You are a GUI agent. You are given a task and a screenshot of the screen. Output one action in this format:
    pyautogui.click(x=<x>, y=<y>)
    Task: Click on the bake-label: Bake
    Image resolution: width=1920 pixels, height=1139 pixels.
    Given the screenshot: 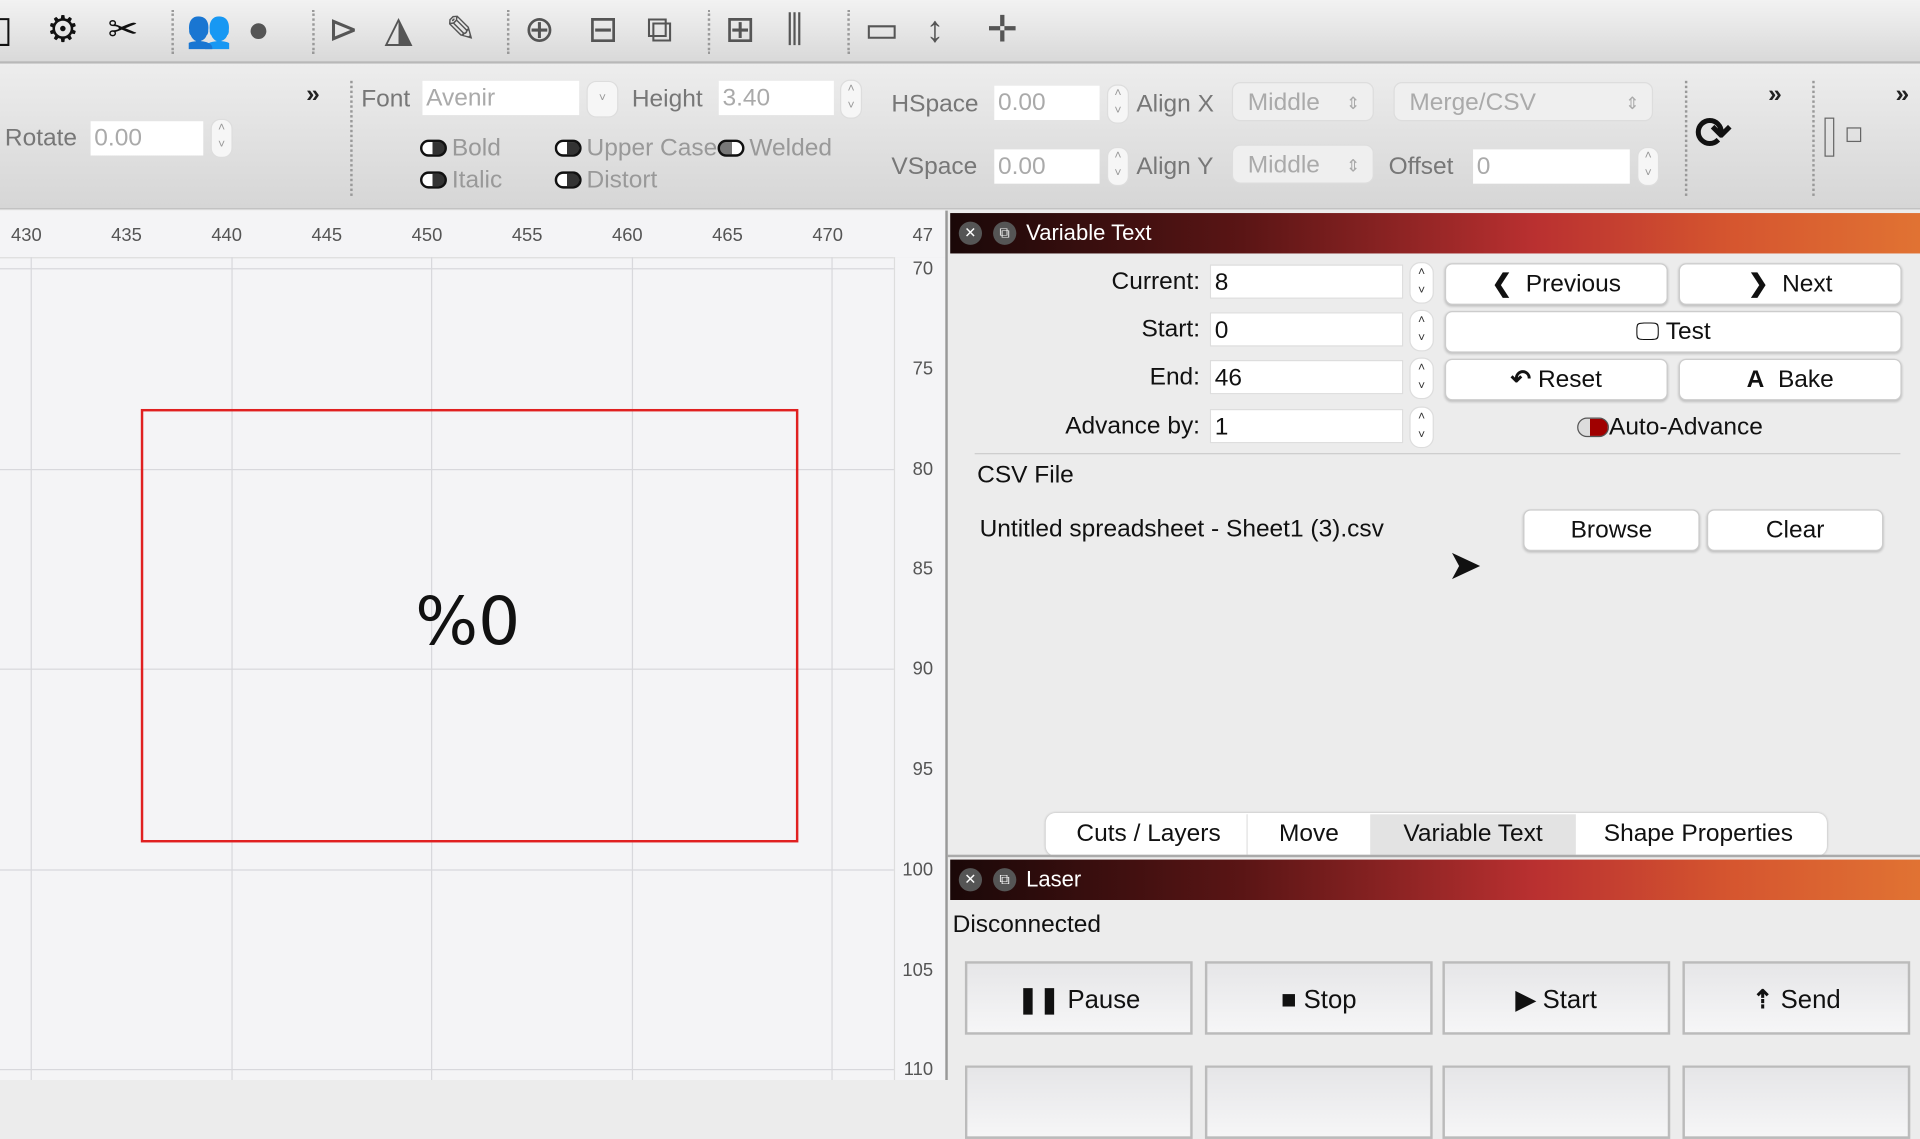 What is the action you would take?
    pyautogui.click(x=1805, y=380)
    